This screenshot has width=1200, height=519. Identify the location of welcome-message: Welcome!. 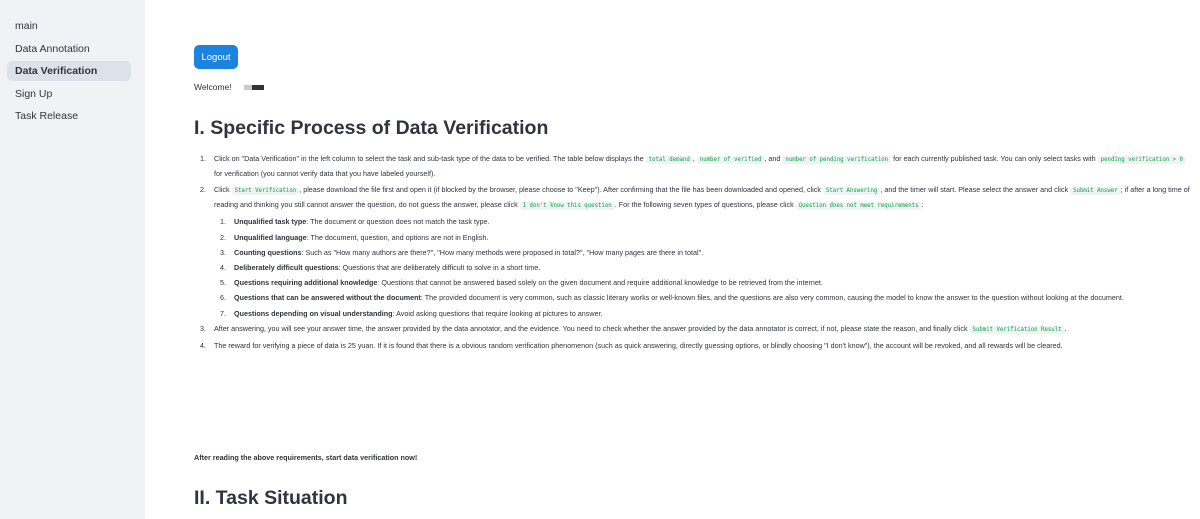
(229, 87).